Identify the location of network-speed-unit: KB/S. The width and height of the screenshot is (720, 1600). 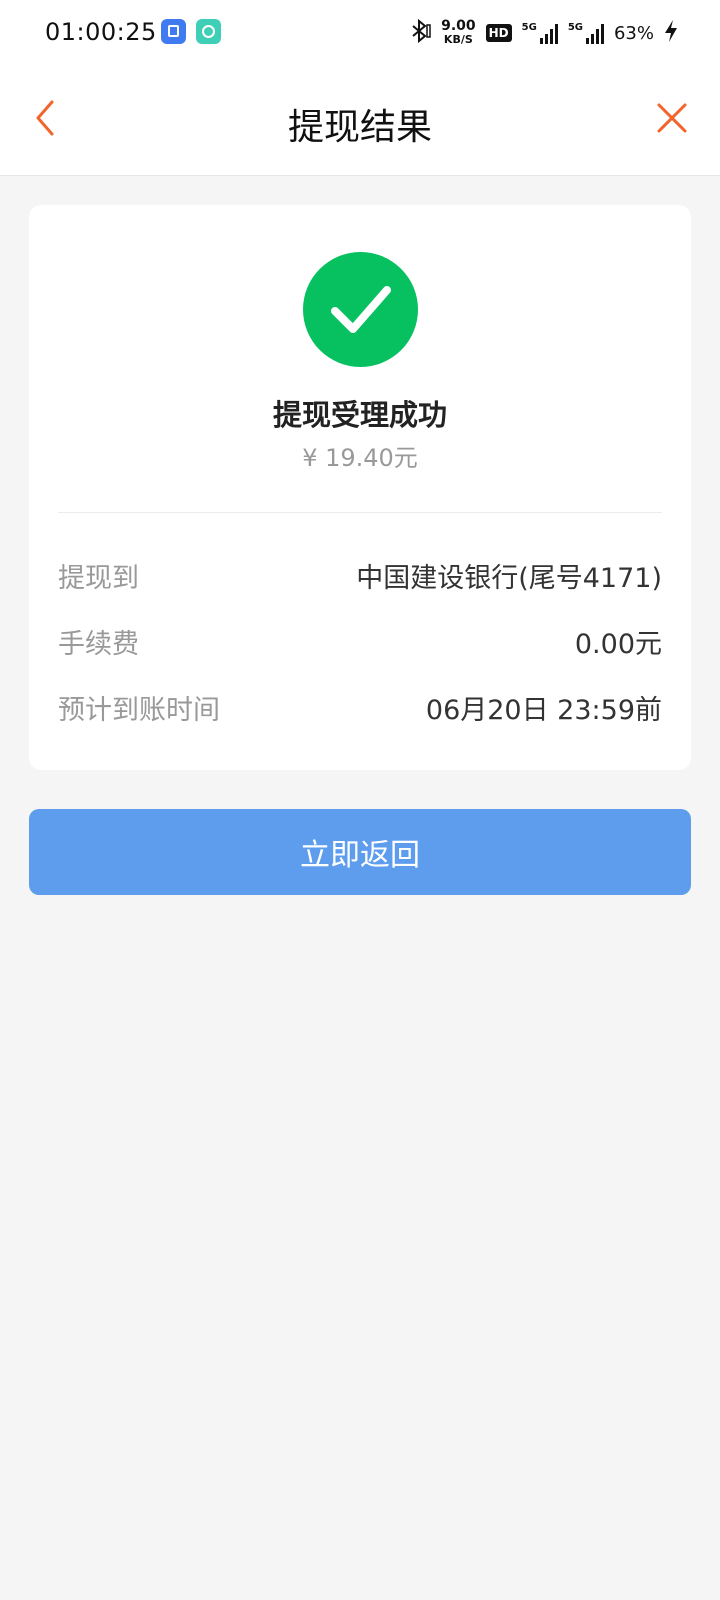
(458, 39).